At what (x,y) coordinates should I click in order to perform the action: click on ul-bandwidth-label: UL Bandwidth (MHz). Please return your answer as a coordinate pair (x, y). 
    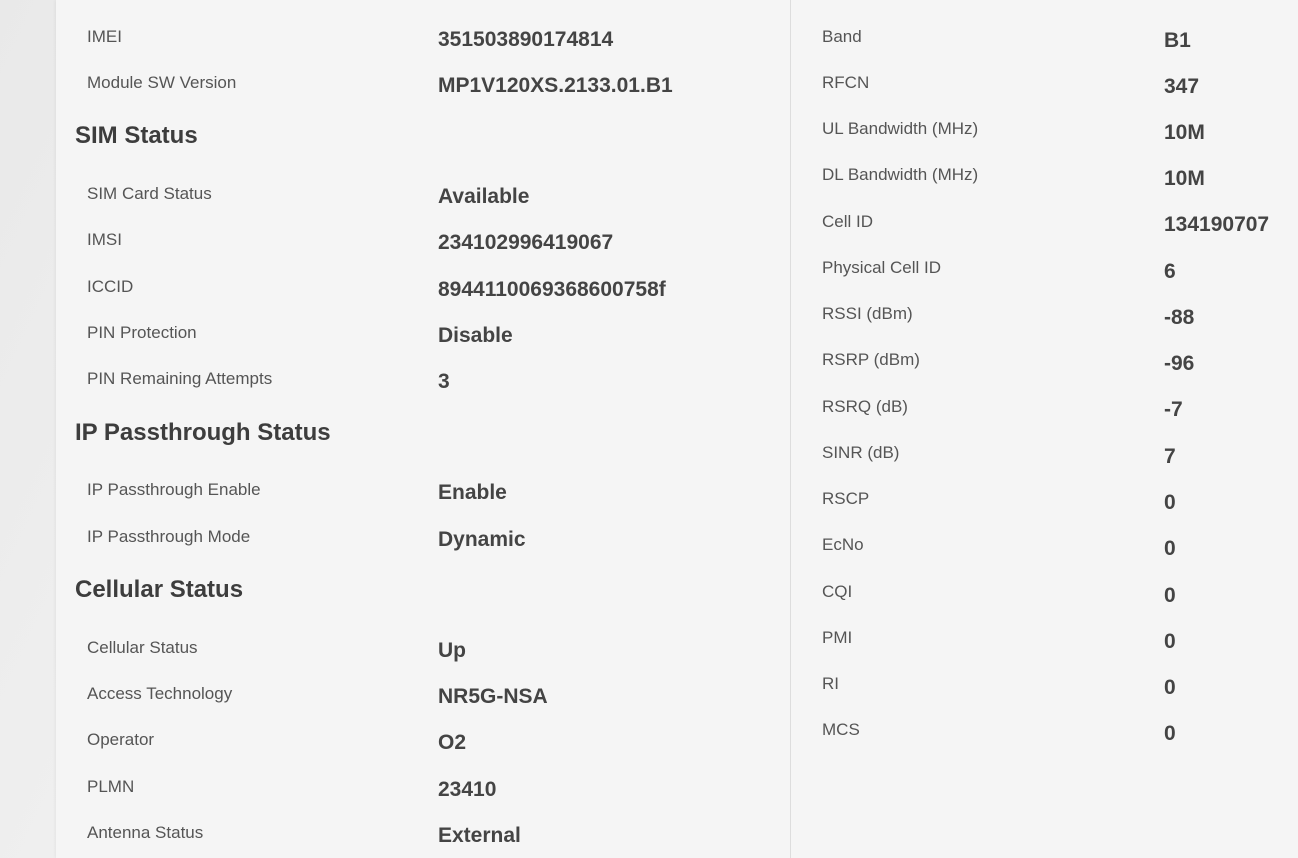
    Looking at the image, I should click on (900, 128).